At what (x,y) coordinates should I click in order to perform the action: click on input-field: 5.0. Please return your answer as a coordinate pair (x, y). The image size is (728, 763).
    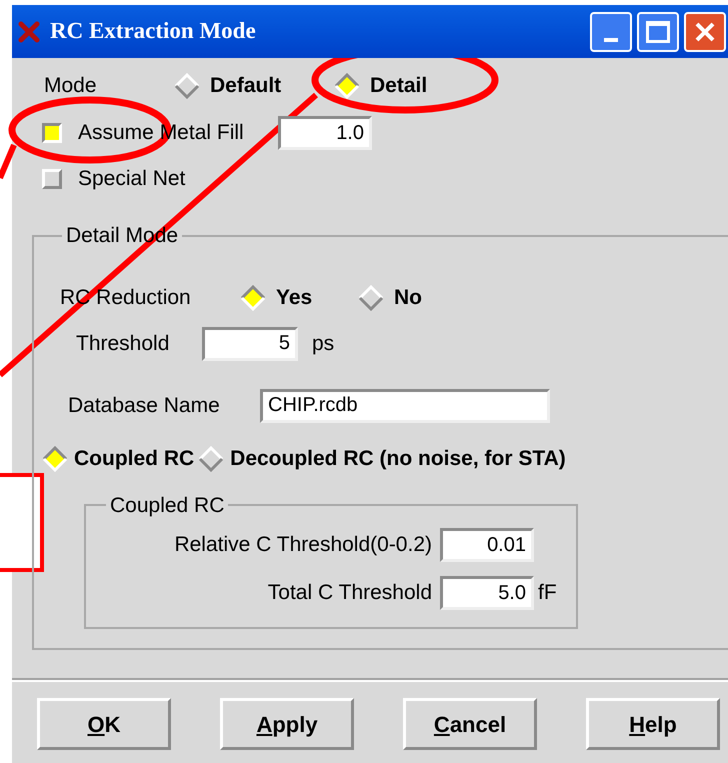
    Looking at the image, I should click on (487, 593).